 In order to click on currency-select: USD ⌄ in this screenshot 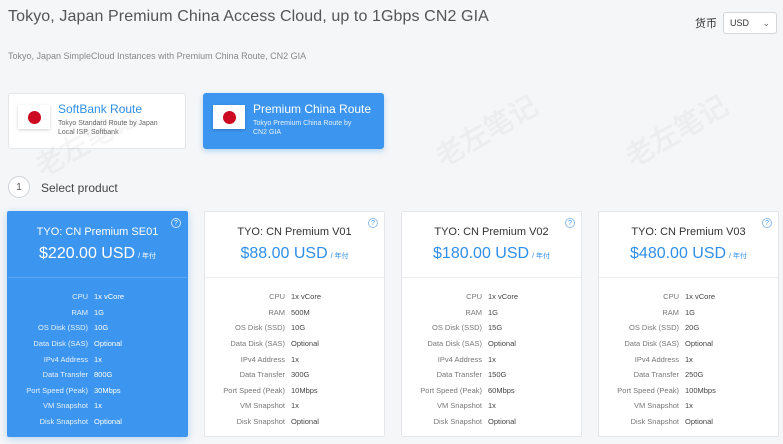, I will do `click(750, 23)`.